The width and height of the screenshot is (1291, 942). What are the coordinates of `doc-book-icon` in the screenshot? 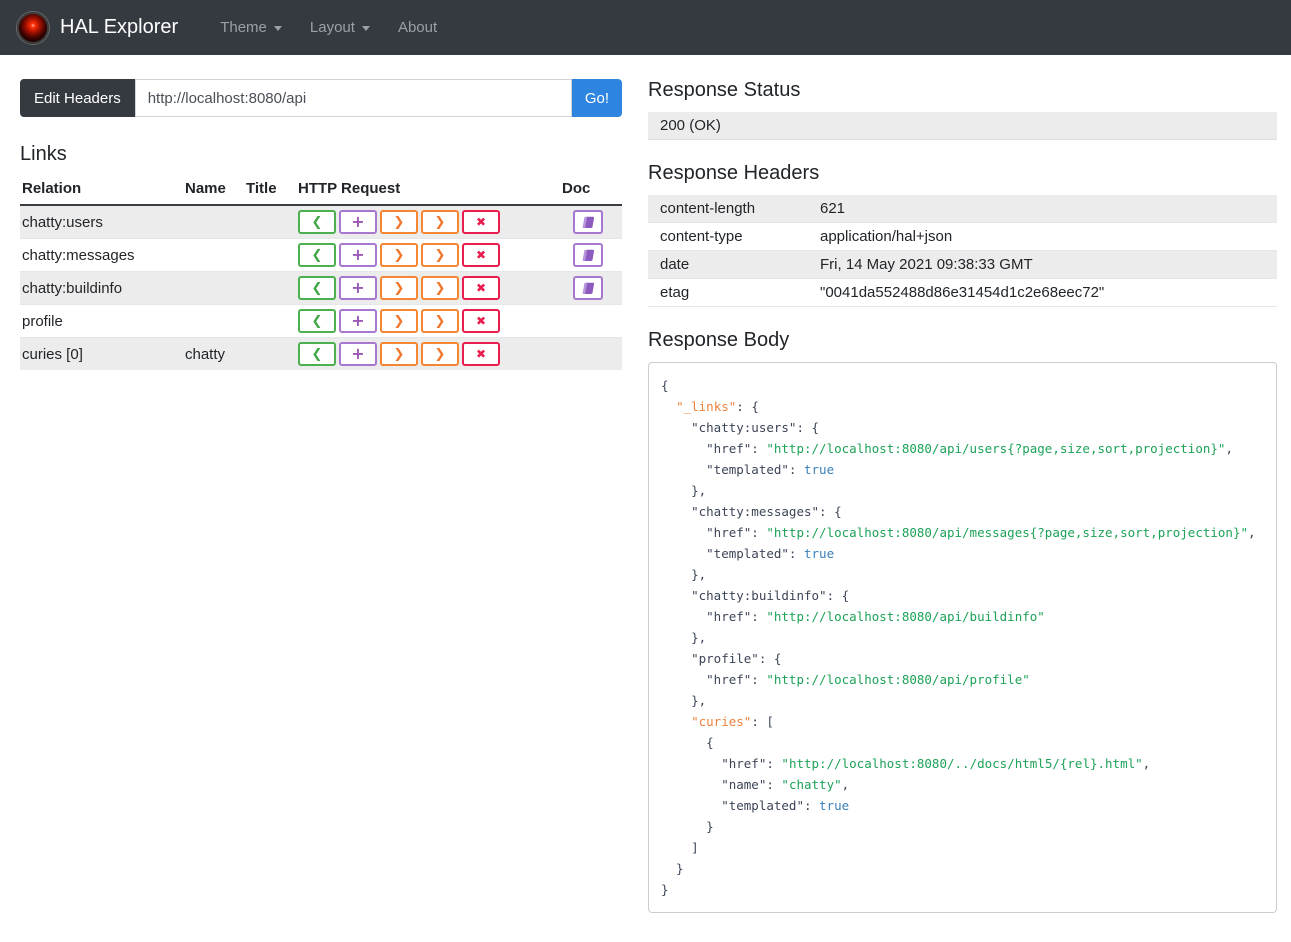 It's located at (588, 288).